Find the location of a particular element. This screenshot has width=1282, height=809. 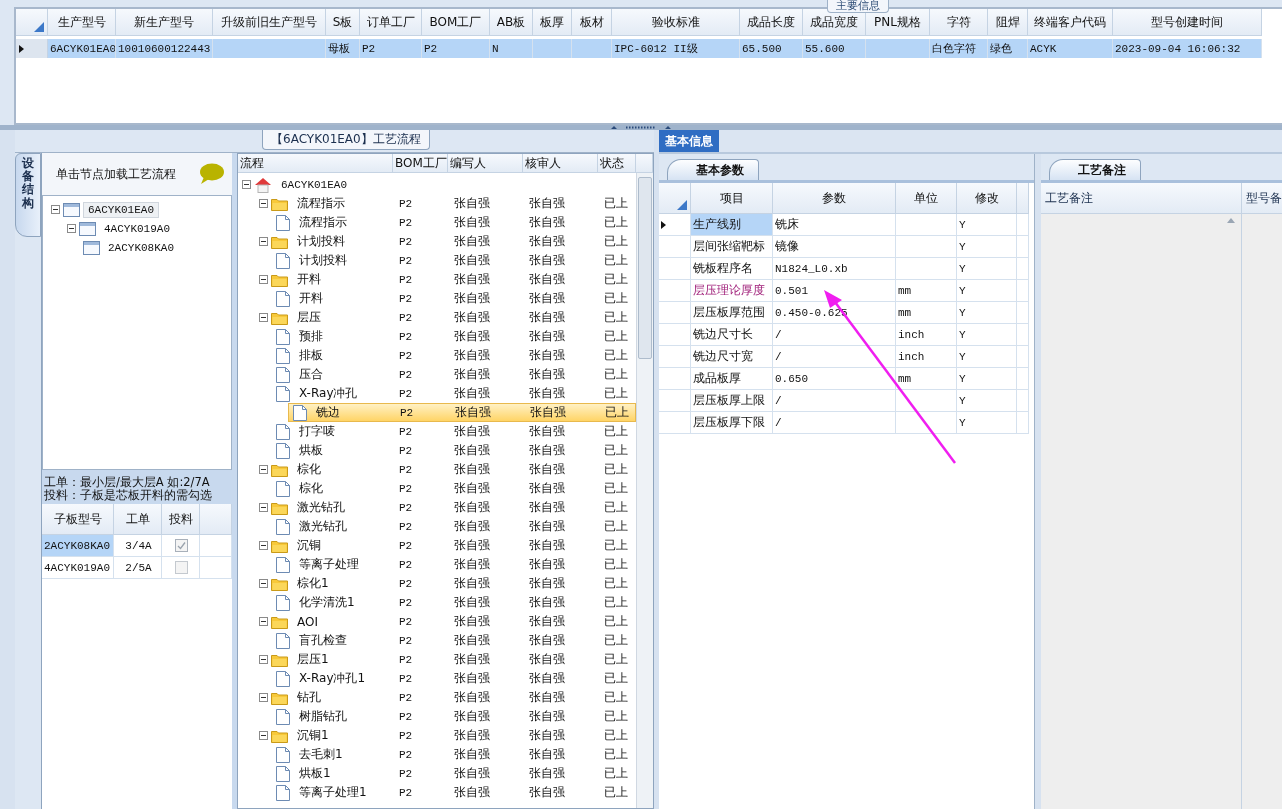

tree-row: X-Ray冲孔 P2 张自强 张自强 已上 is located at coordinates (437, 393).